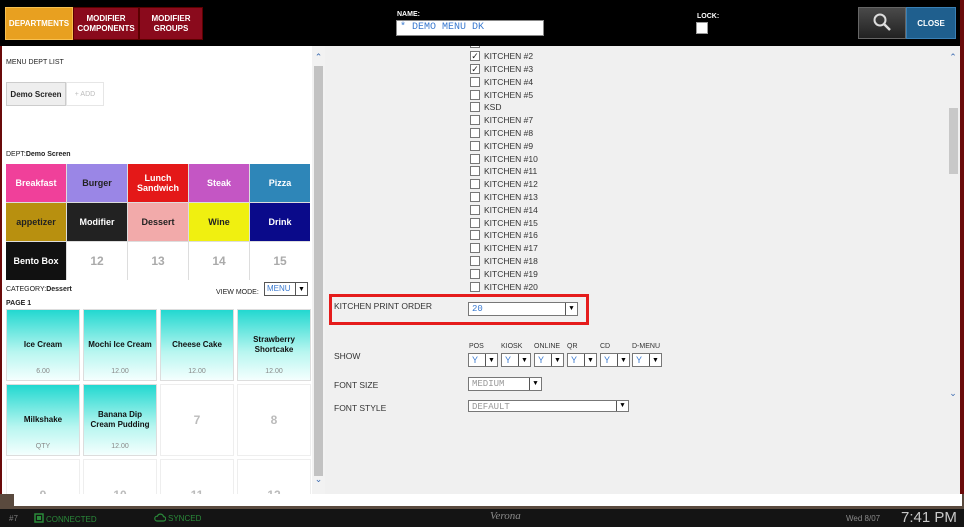  I want to click on menu-item-button: Mochi Ice Cream 12.00, so click(120, 345).